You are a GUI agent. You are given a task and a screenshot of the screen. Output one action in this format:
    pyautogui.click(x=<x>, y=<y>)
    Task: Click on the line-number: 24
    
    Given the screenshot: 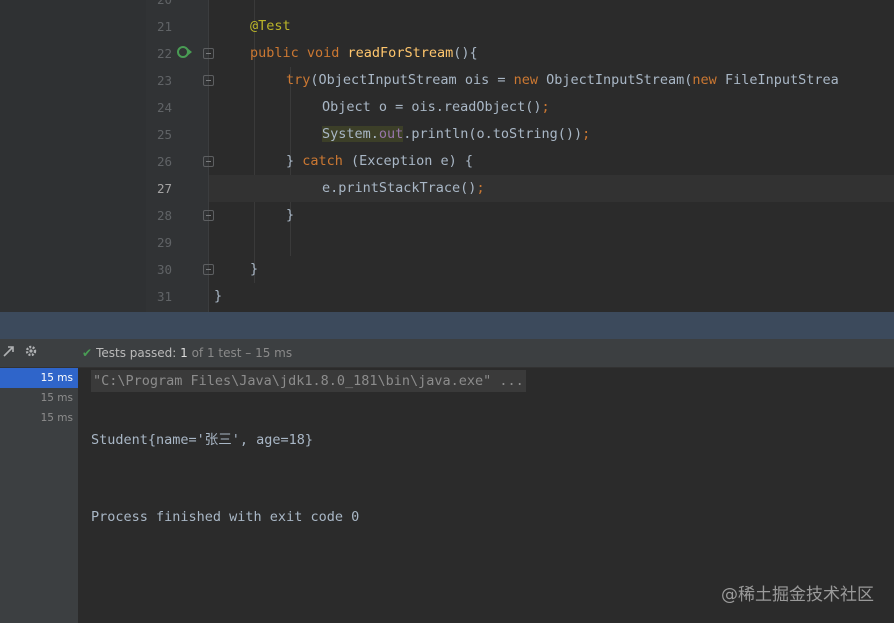 What is the action you would take?
    pyautogui.click(x=164, y=107)
    